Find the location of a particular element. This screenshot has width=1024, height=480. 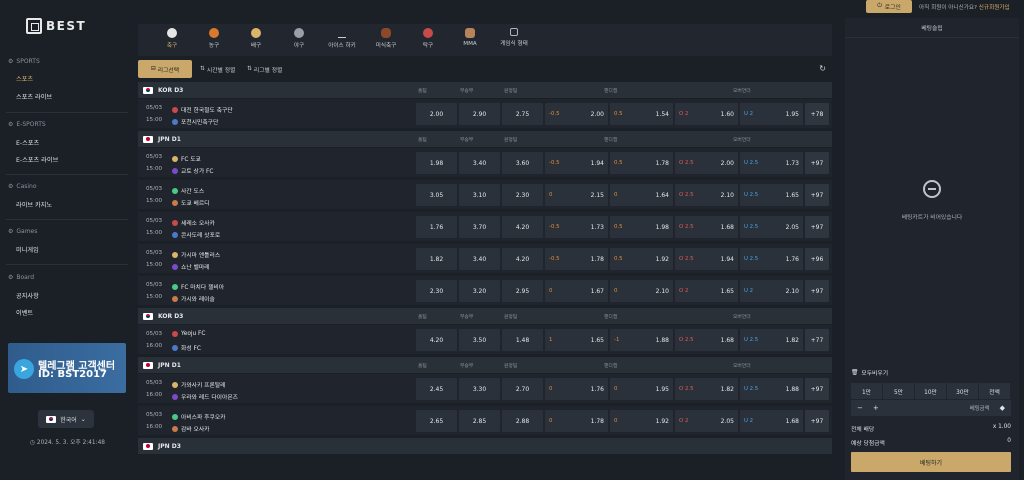

under-odds-button: U 2.5 2.05 is located at coordinates (771, 227).